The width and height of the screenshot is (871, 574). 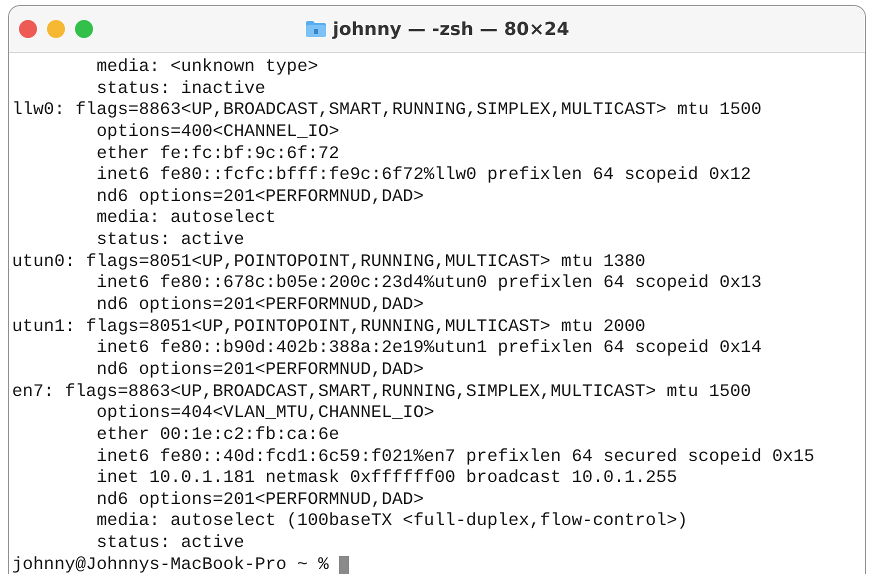 I want to click on minimize-button, so click(x=56, y=29).